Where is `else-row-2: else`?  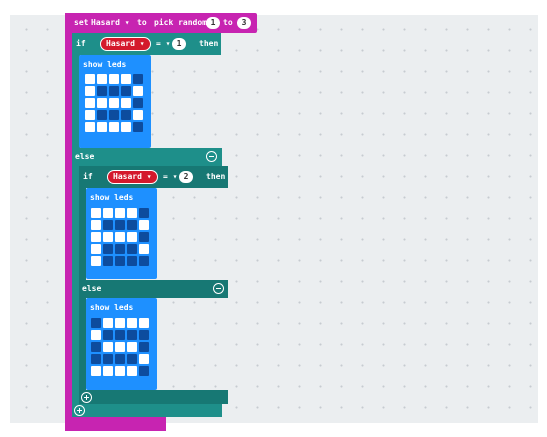
else-row-2: else is located at coordinates (153, 289).